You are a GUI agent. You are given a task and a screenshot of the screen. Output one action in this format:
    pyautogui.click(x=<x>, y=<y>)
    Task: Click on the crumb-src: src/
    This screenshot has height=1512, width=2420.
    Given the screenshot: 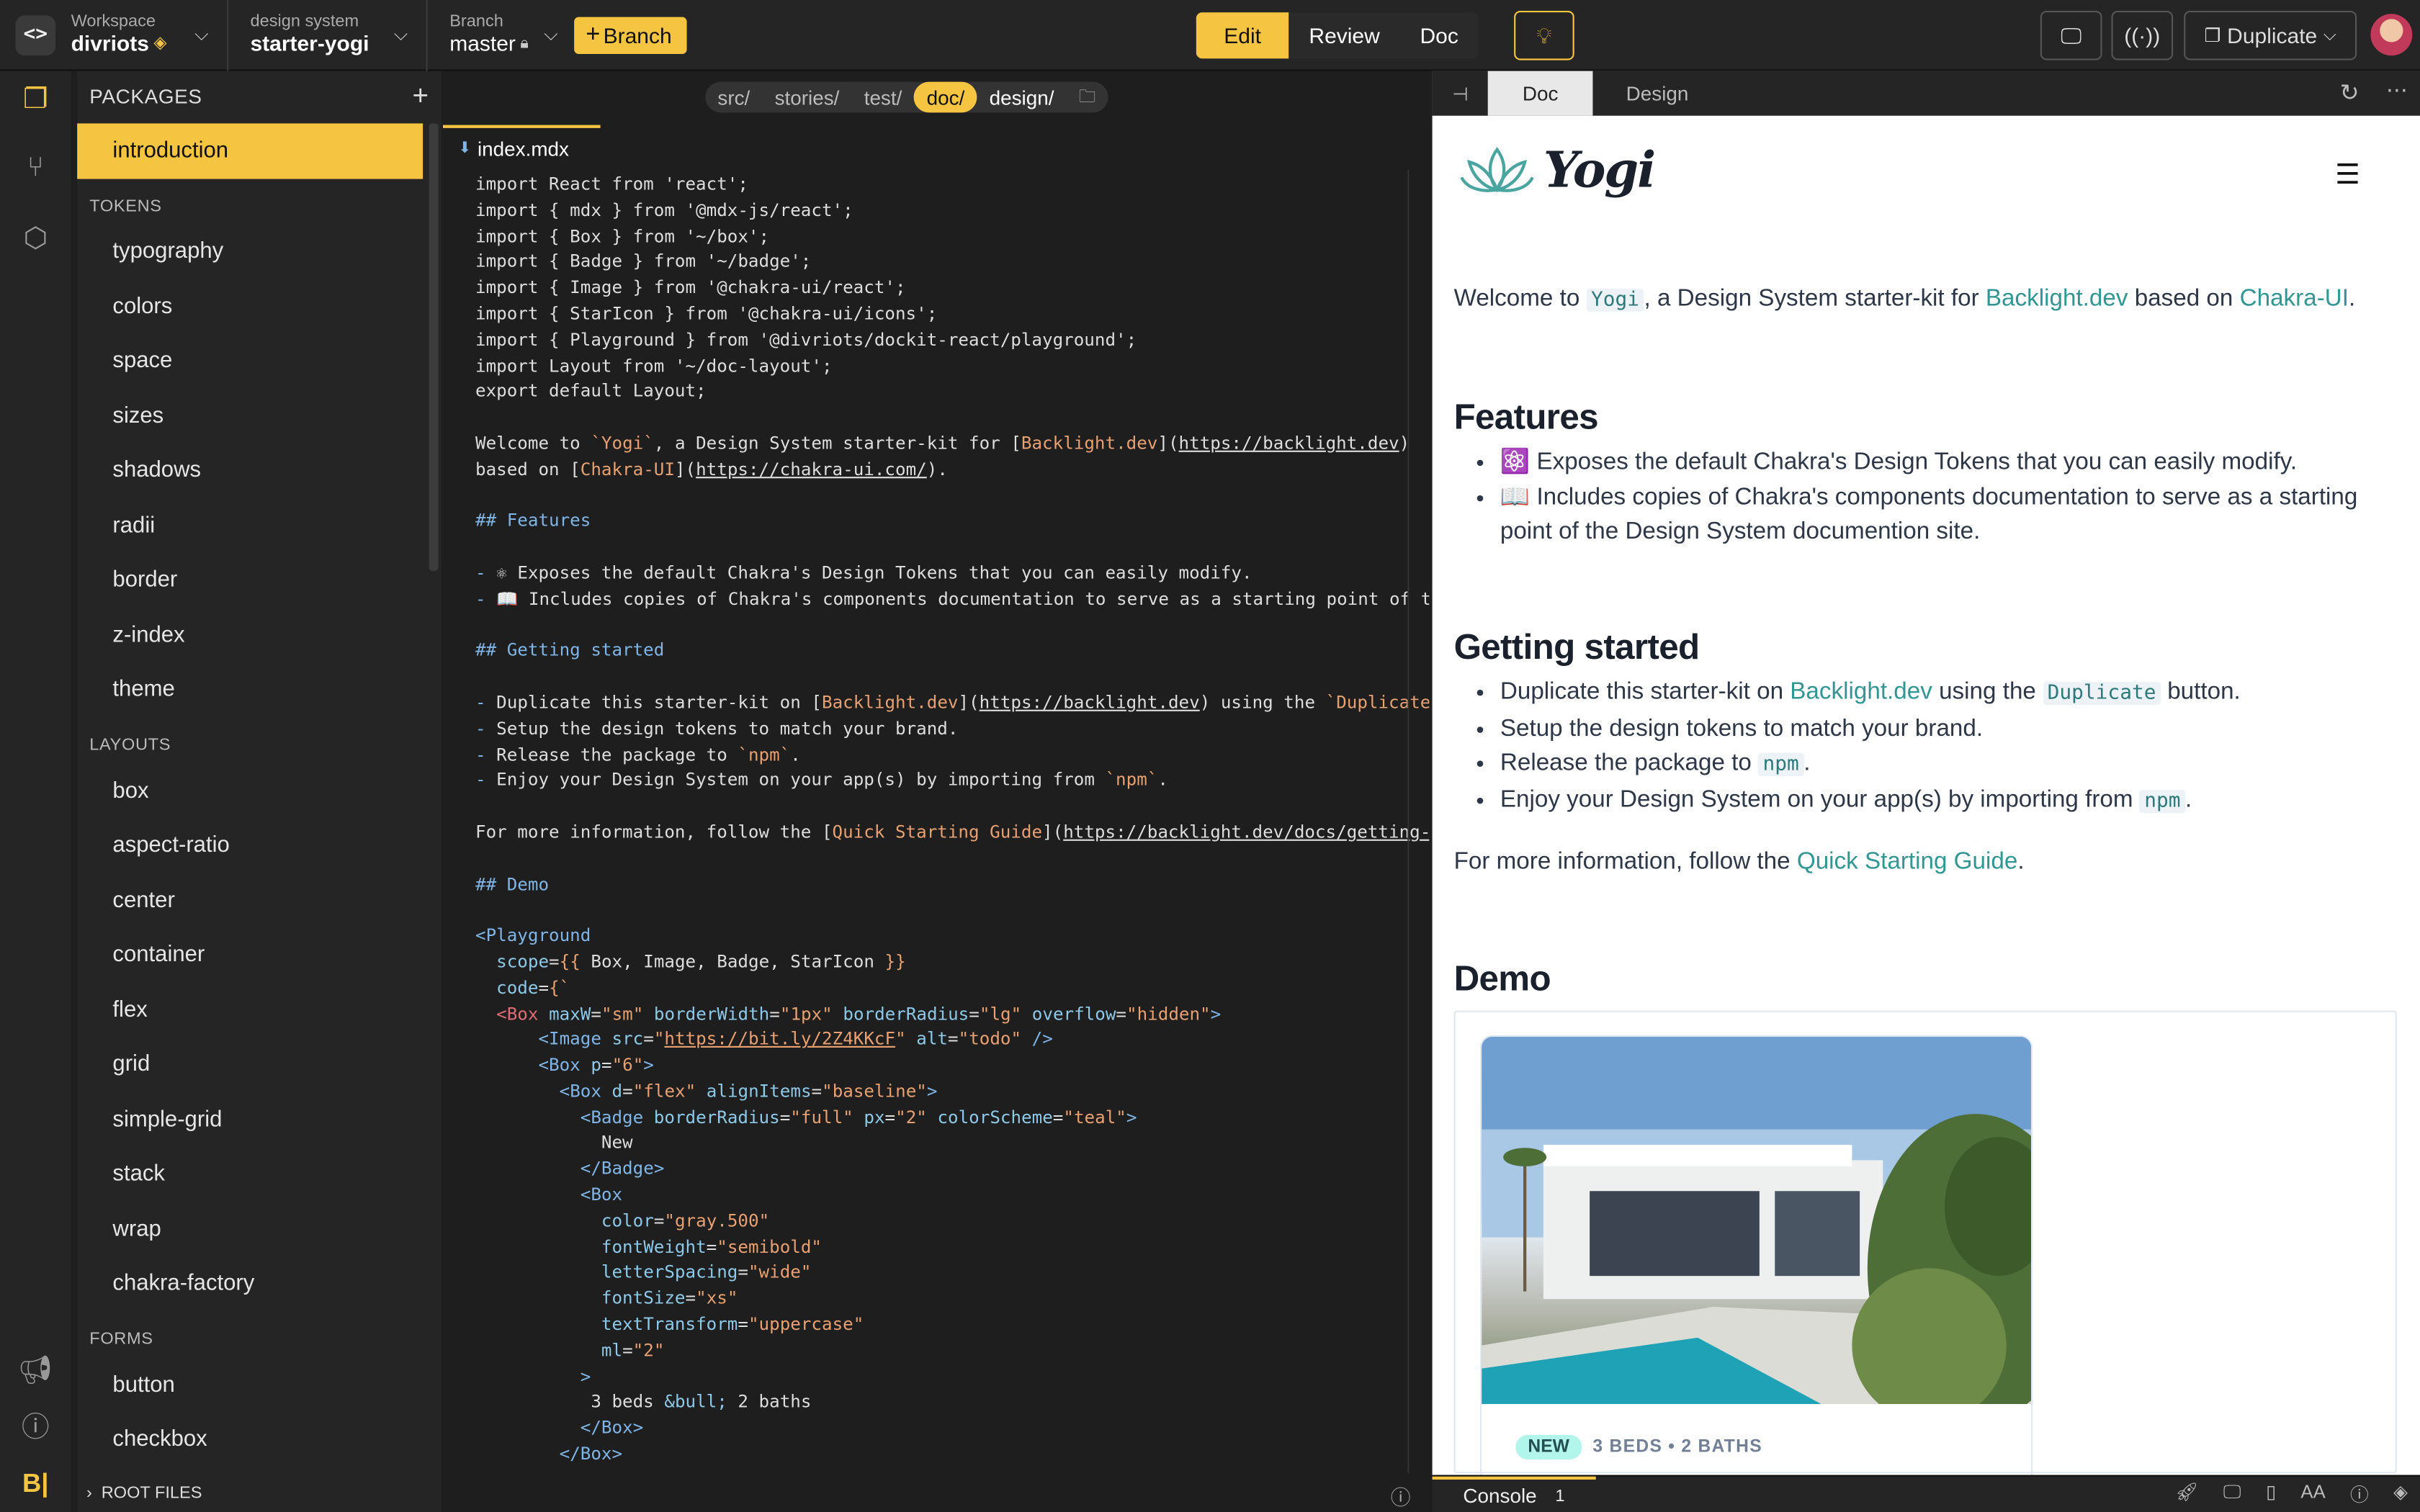 What is the action you would take?
    pyautogui.click(x=733, y=97)
    